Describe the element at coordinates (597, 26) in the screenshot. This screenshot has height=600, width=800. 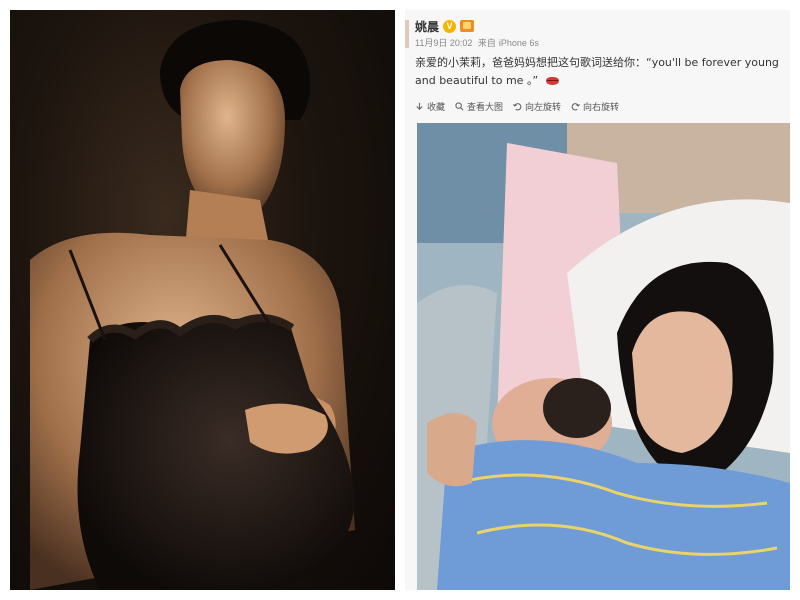
I see `author-row: 姚晨 V` at that location.